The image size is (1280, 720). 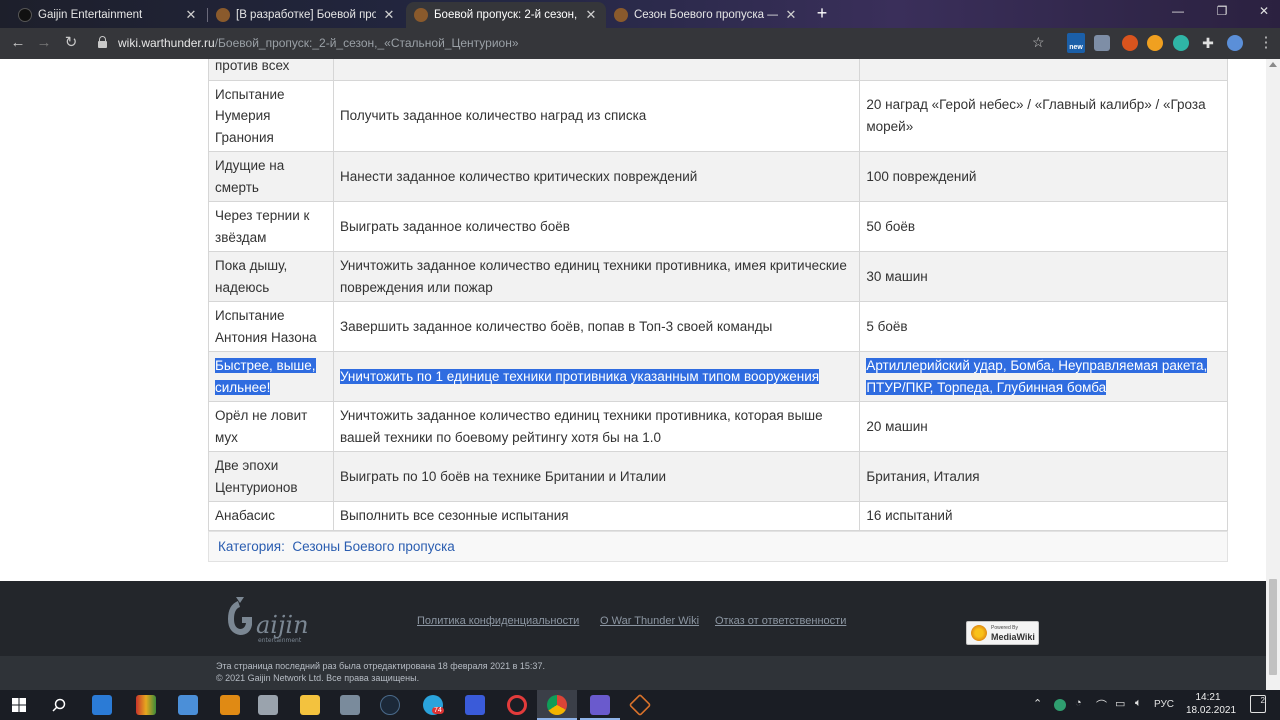 I want to click on winrar-icon, so click(x=146, y=705).